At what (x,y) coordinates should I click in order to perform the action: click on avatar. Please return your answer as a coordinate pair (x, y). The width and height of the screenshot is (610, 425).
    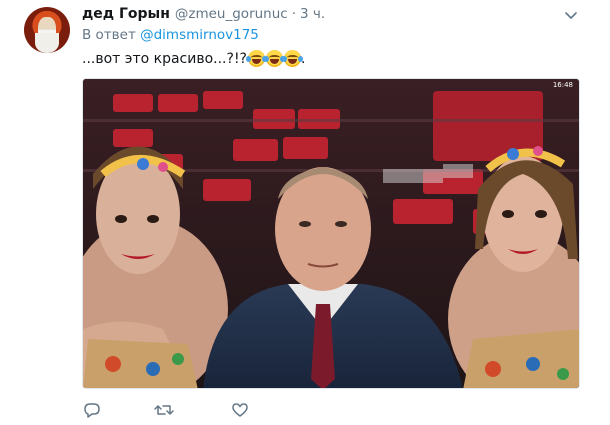
    Looking at the image, I should click on (47, 30).